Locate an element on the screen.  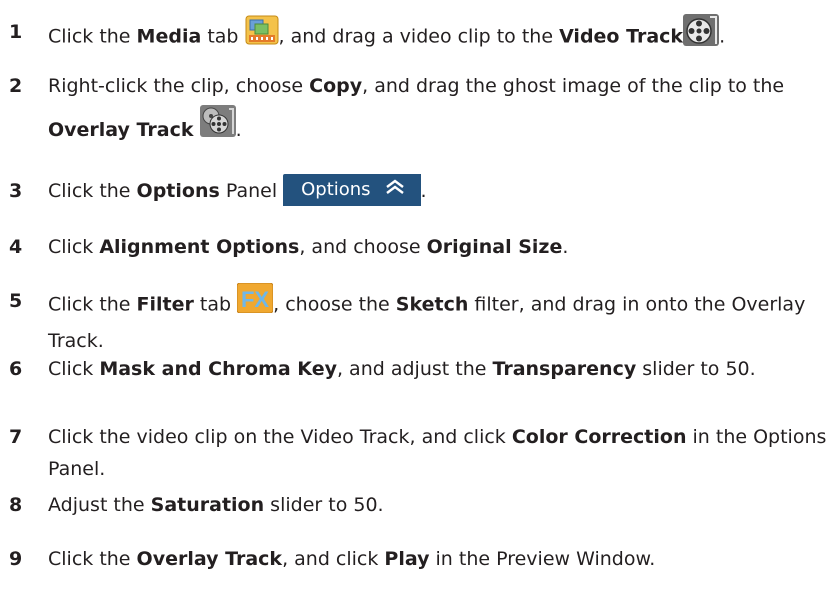
step-number: 5 is located at coordinates (16, 301).